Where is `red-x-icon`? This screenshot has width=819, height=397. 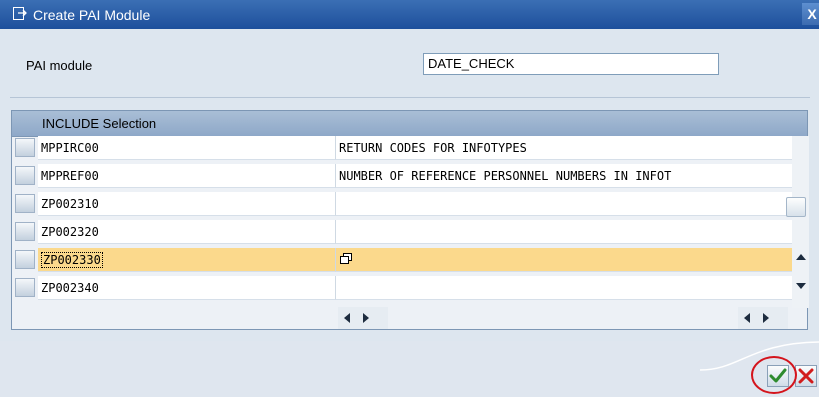
red-x-icon is located at coordinates (806, 376).